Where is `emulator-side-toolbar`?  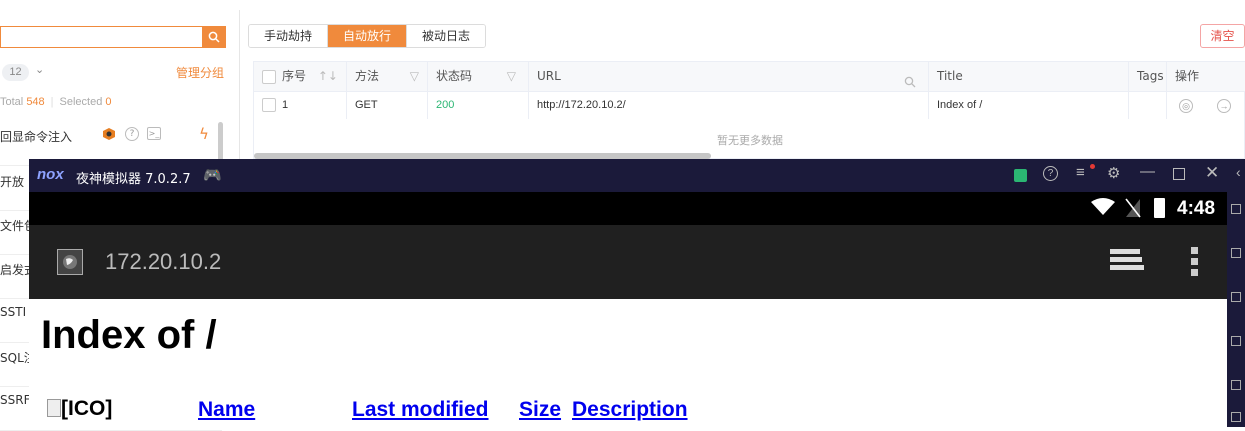
emulator-side-toolbar is located at coordinates (1236, 309).